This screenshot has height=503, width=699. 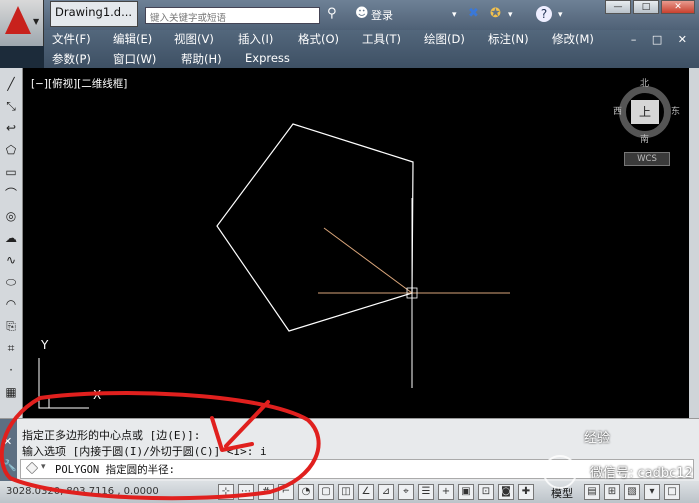 What do you see at coordinates (406, 492) in the screenshot?
I see `dynamic-input-icon: ⌖` at bounding box center [406, 492].